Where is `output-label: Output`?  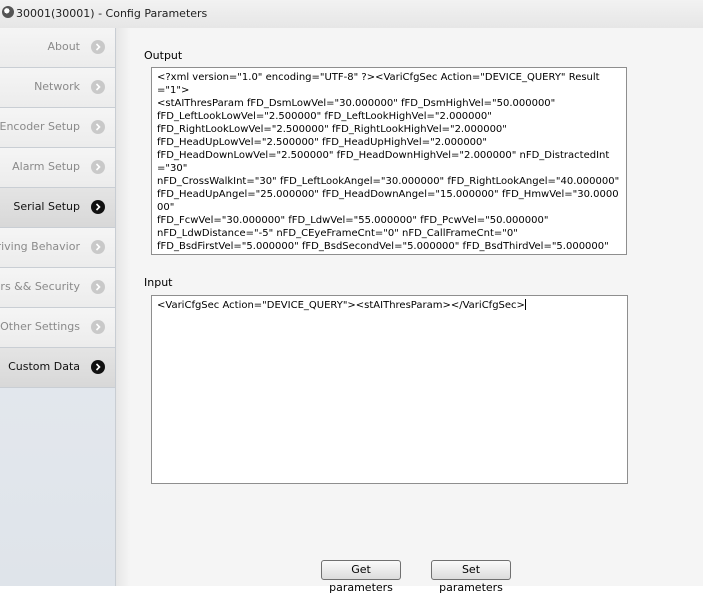
output-label: Output is located at coordinates (163, 55).